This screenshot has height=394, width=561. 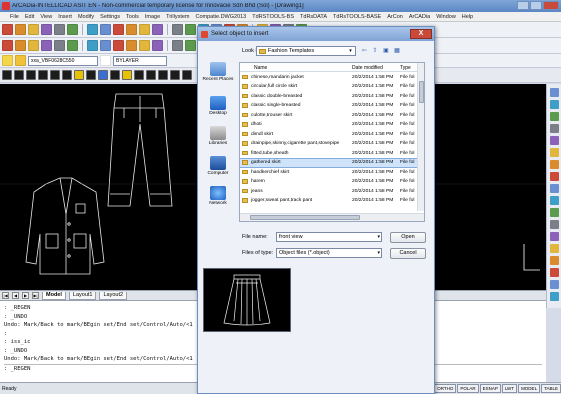 I want to click on move-icon, so click(x=92, y=45).